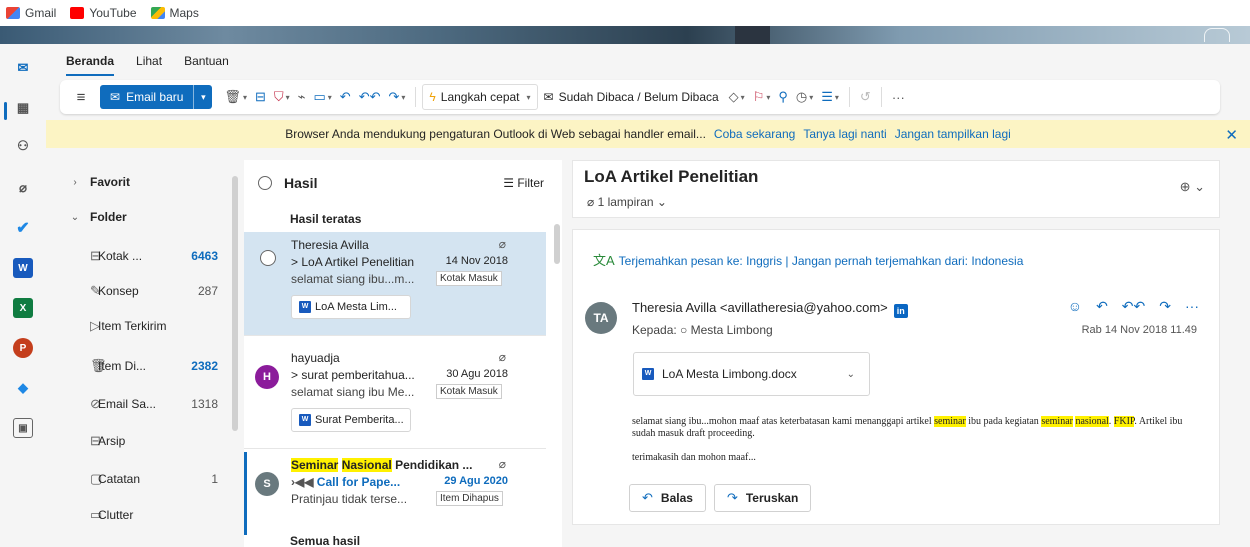 This screenshot has width=1250, height=547. What do you see at coordinates (762, 498) in the screenshot?
I see `forward-button: ↷ Teruskan` at bounding box center [762, 498].